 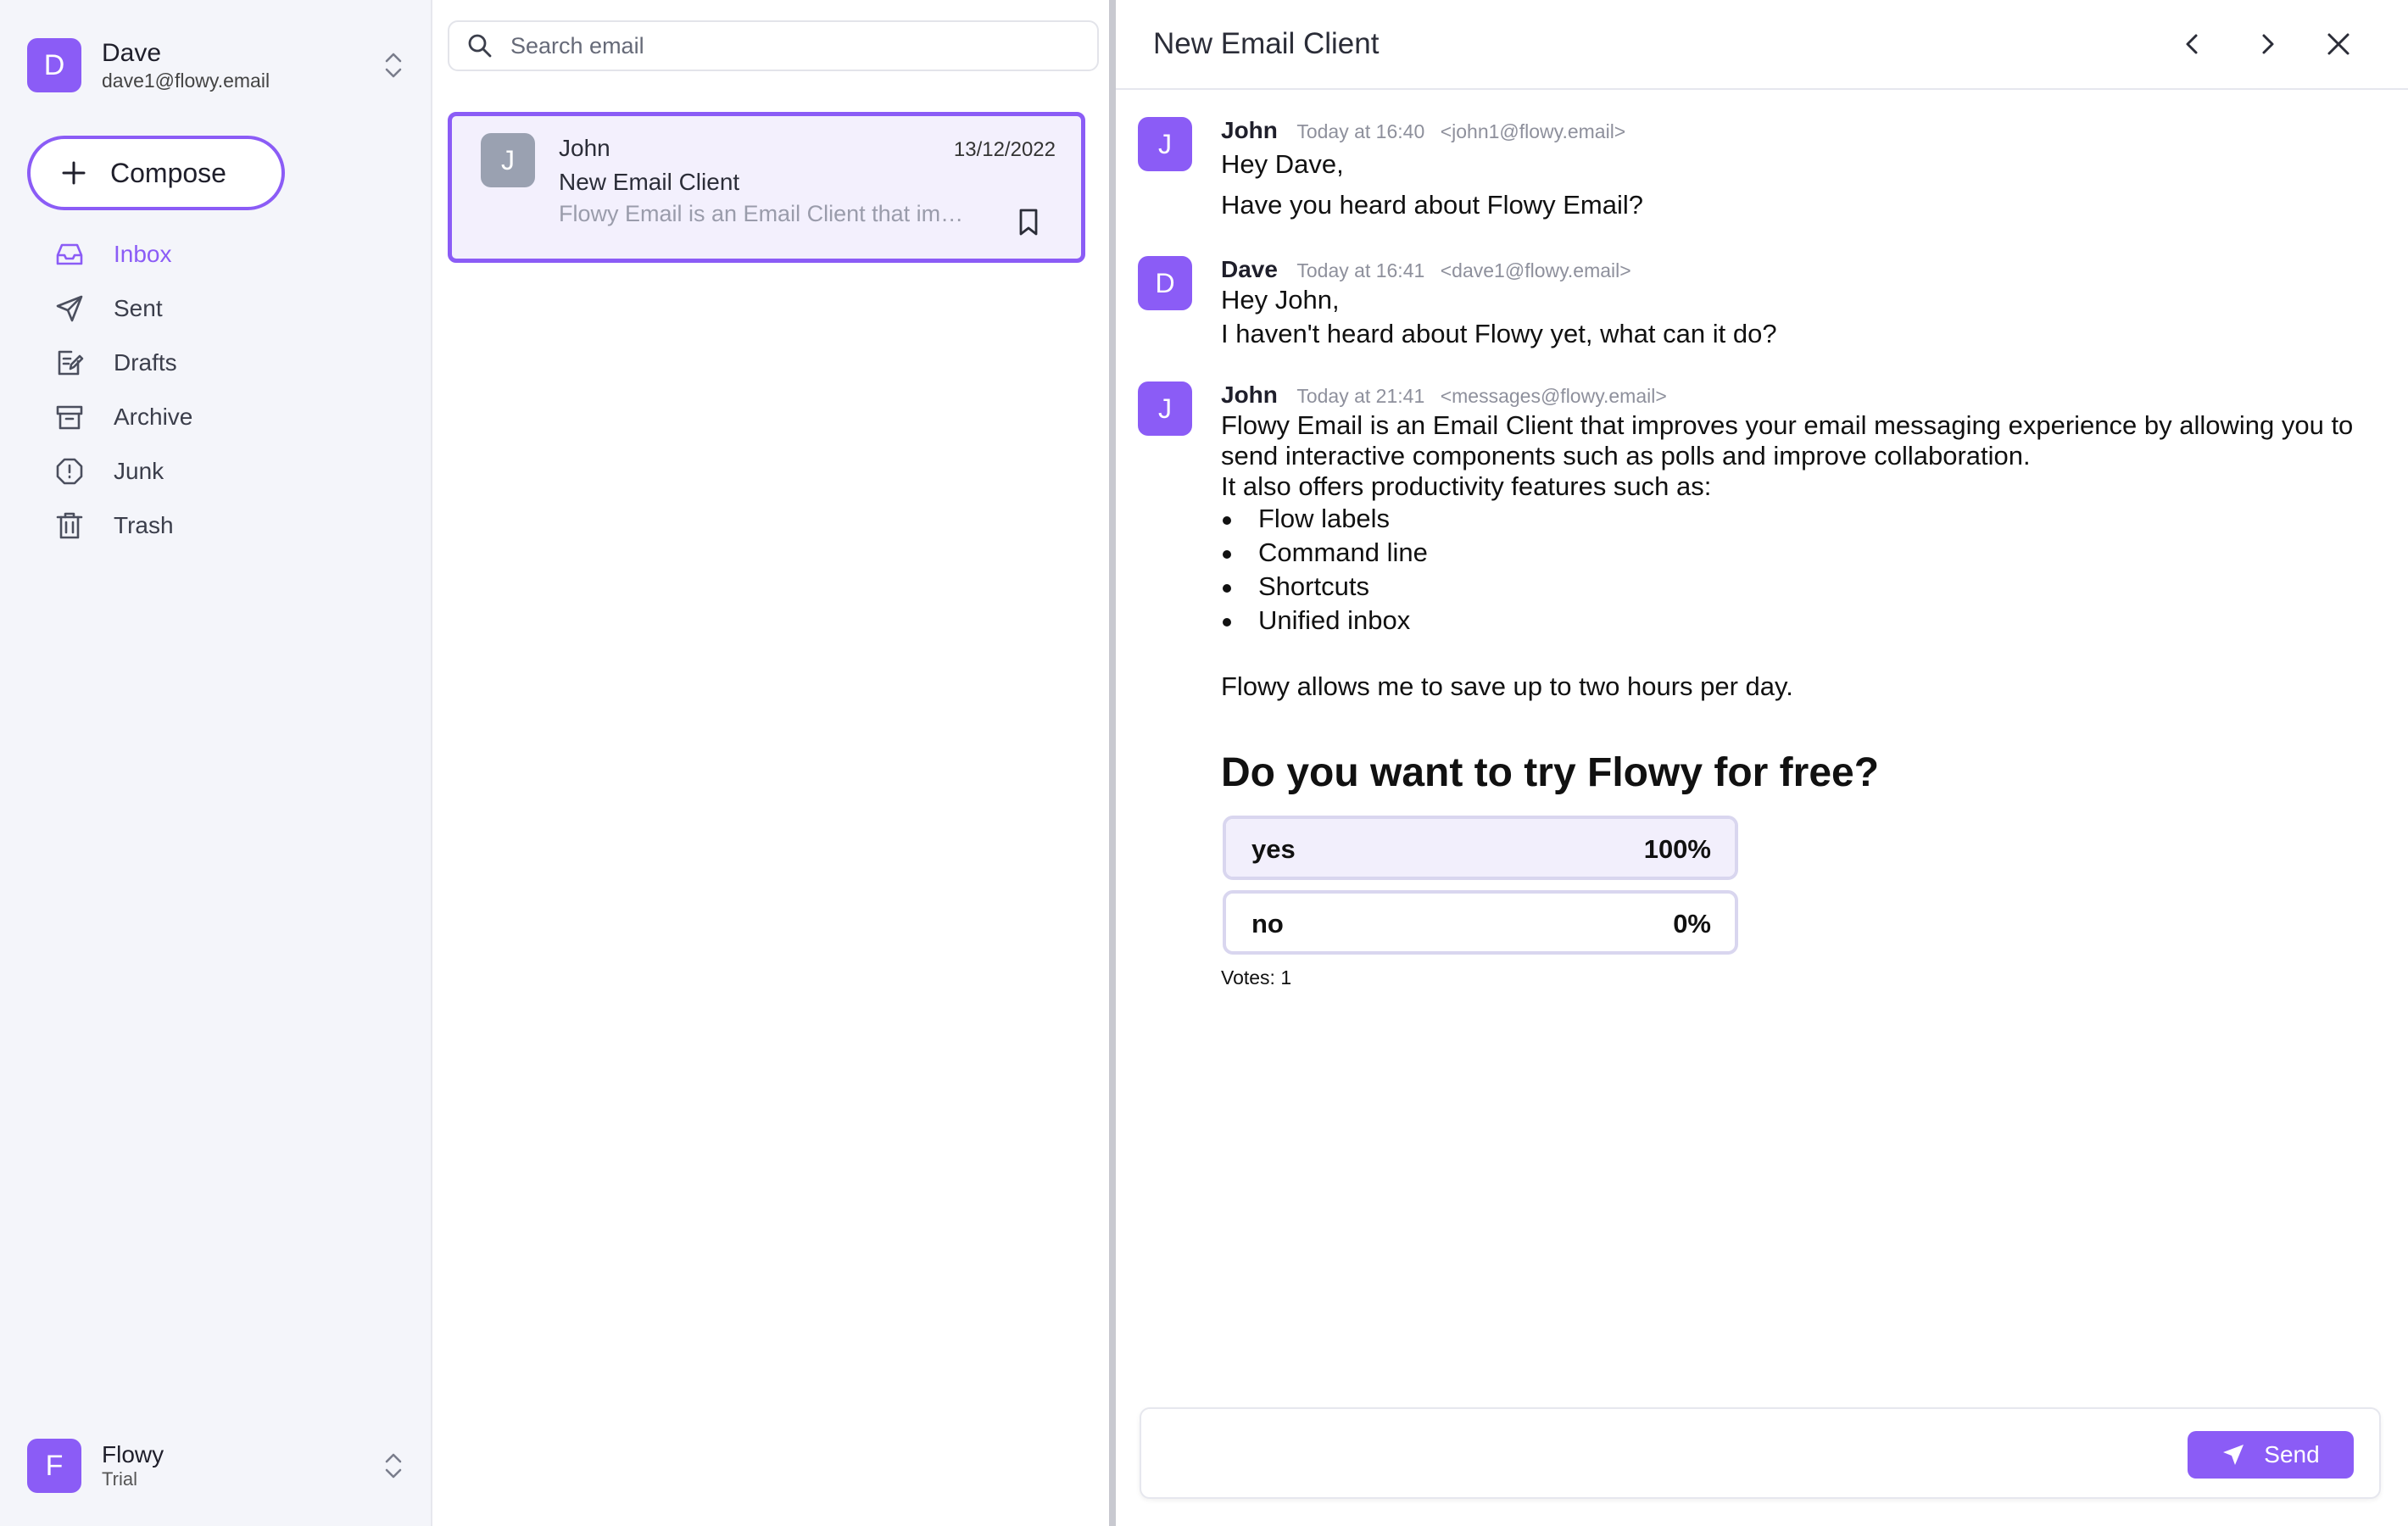 I want to click on search-icon, so click(x=479, y=45).